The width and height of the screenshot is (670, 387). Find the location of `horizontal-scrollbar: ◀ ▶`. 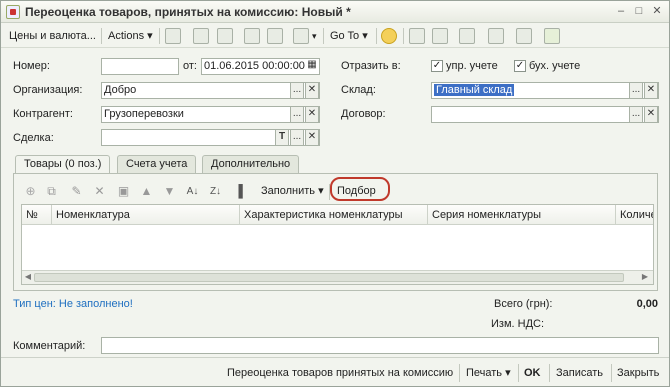

horizontal-scrollbar: ◀ ▶ is located at coordinates (337, 277).